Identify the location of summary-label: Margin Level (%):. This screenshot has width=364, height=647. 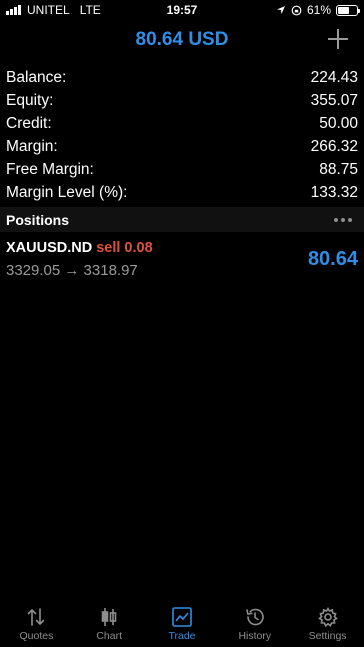
(67, 192).